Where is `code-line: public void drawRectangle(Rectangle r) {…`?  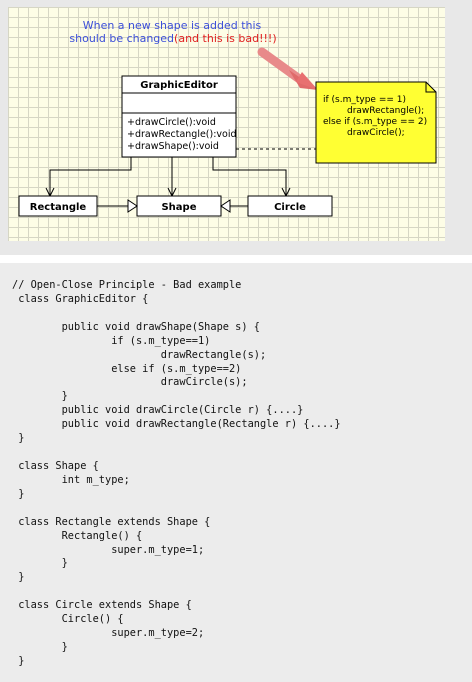
code-line: public void drawRectangle(Rectangle r) {… is located at coordinates (176, 424).